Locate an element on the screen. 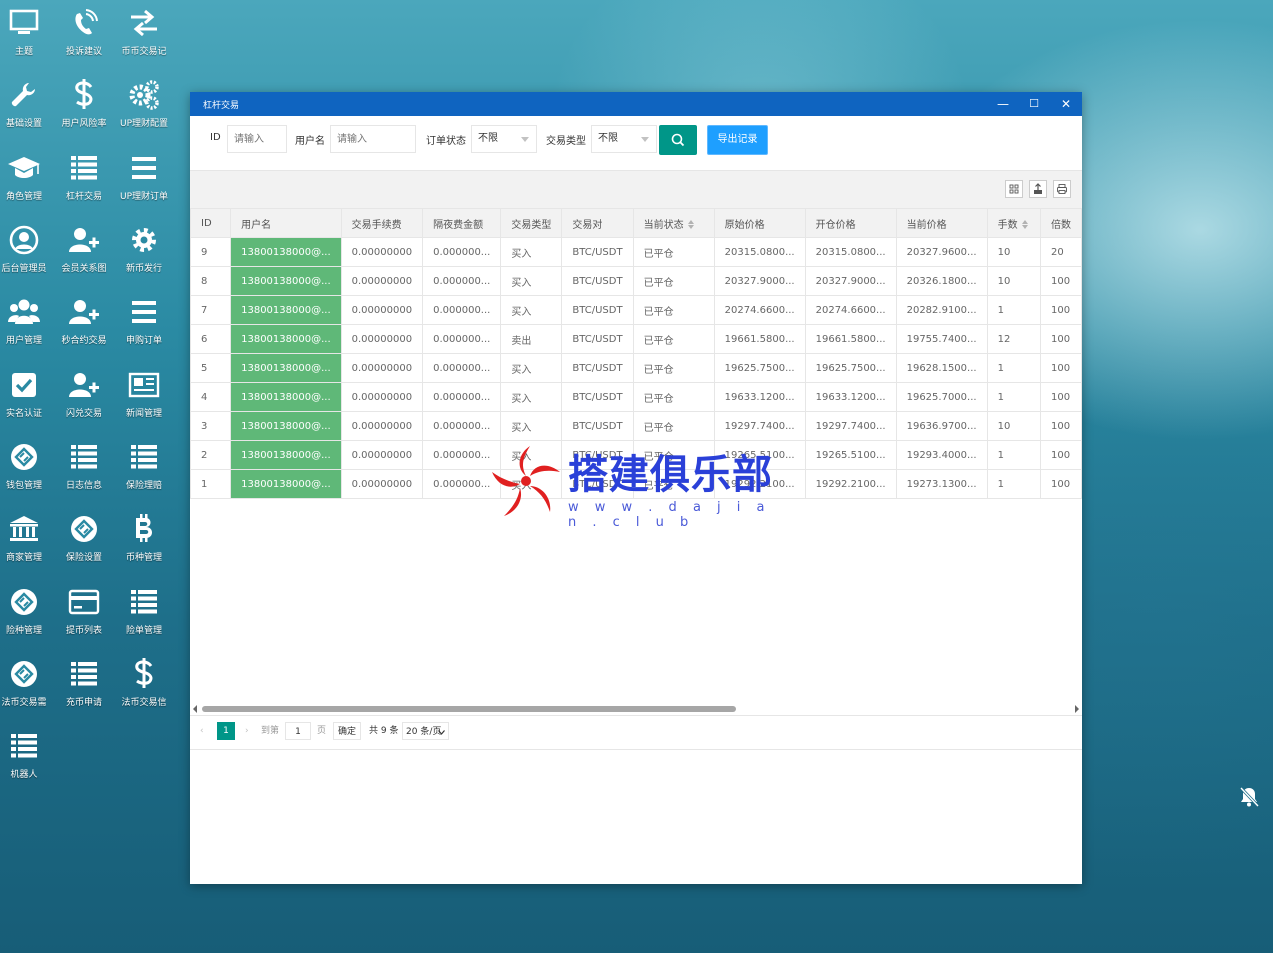  desktop-app-8: 杠杆交易 is located at coordinates (84, 181).